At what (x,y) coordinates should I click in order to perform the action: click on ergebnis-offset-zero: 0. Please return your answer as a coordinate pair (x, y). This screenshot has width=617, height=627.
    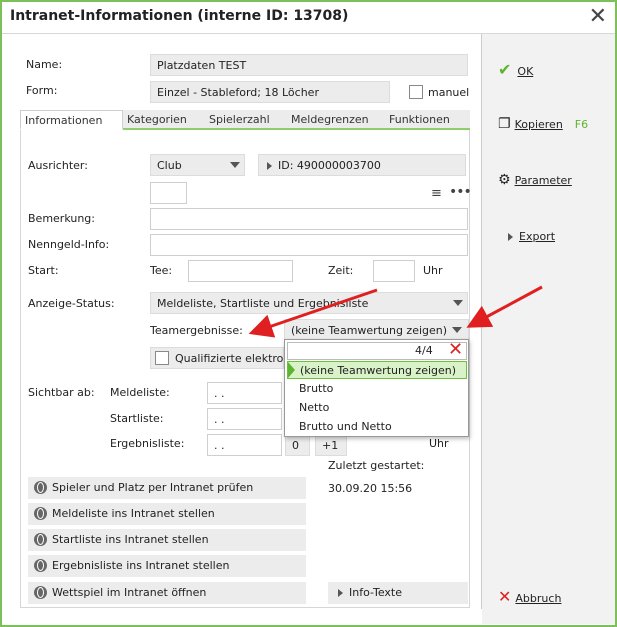
    Looking at the image, I should click on (297, 445).